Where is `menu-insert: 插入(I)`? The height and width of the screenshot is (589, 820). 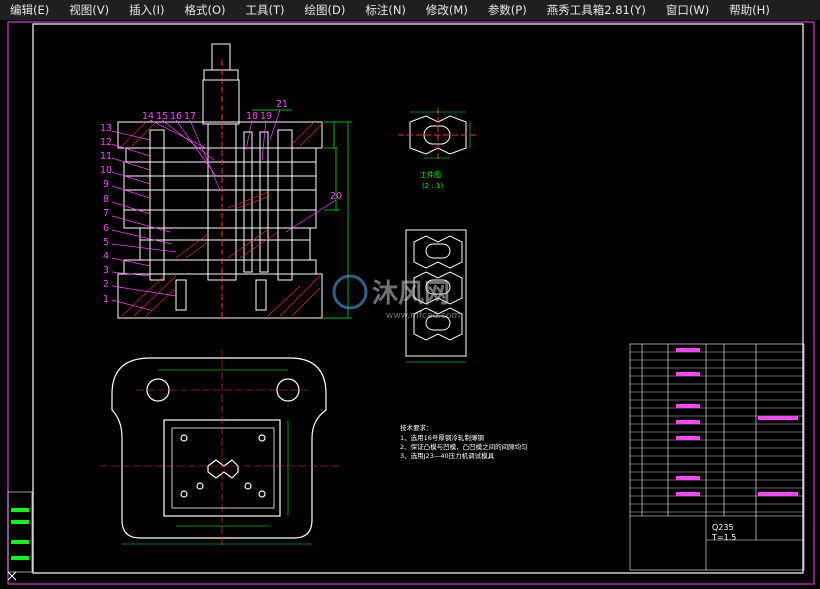
menu-insert: 插入(I) is located at coordinates (146, 10).